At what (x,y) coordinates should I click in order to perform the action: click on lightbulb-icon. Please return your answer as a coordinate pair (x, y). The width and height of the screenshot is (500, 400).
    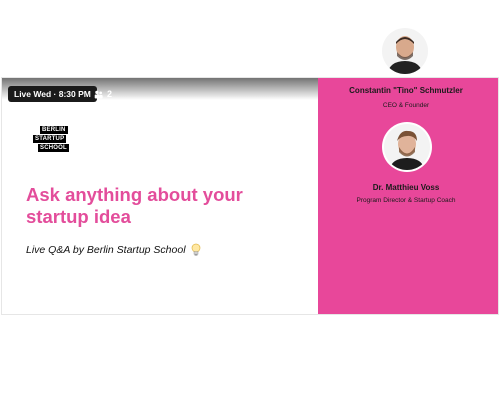
    Looking at the image, I should click on (195, 249).